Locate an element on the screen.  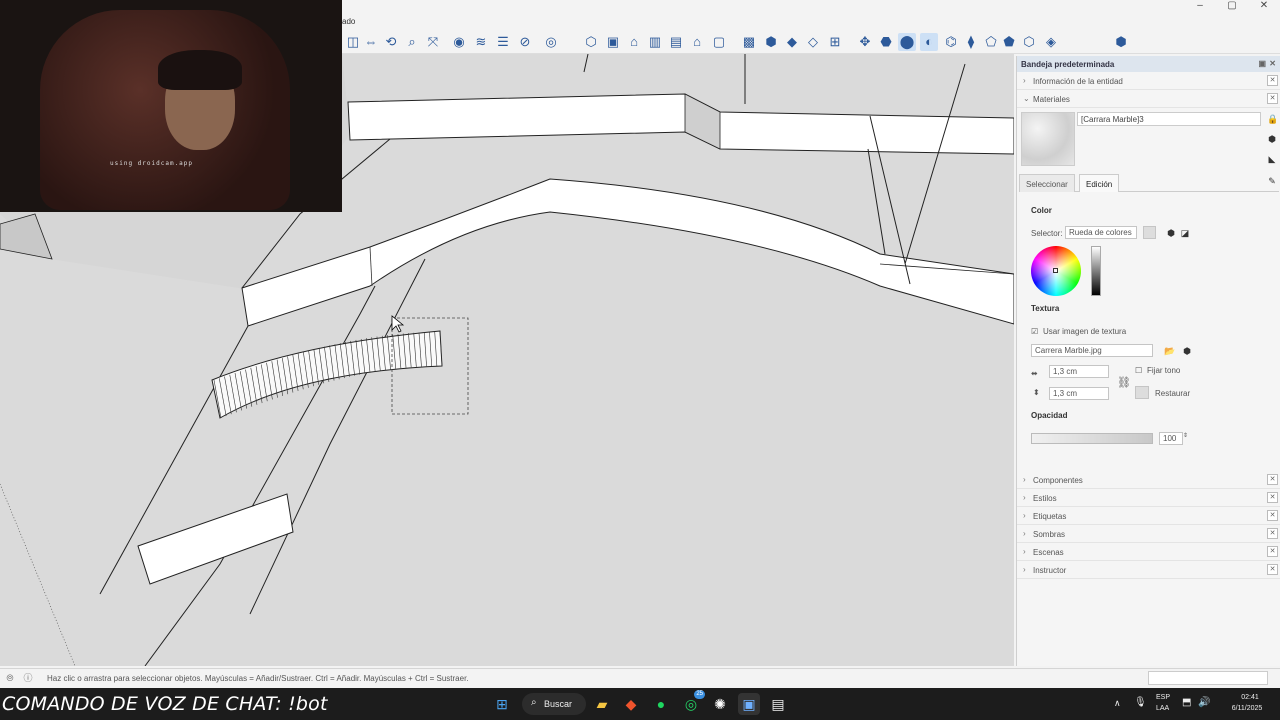
texture-file-field: Carrera Marble.jpg is located at coordinates (1092, 350).